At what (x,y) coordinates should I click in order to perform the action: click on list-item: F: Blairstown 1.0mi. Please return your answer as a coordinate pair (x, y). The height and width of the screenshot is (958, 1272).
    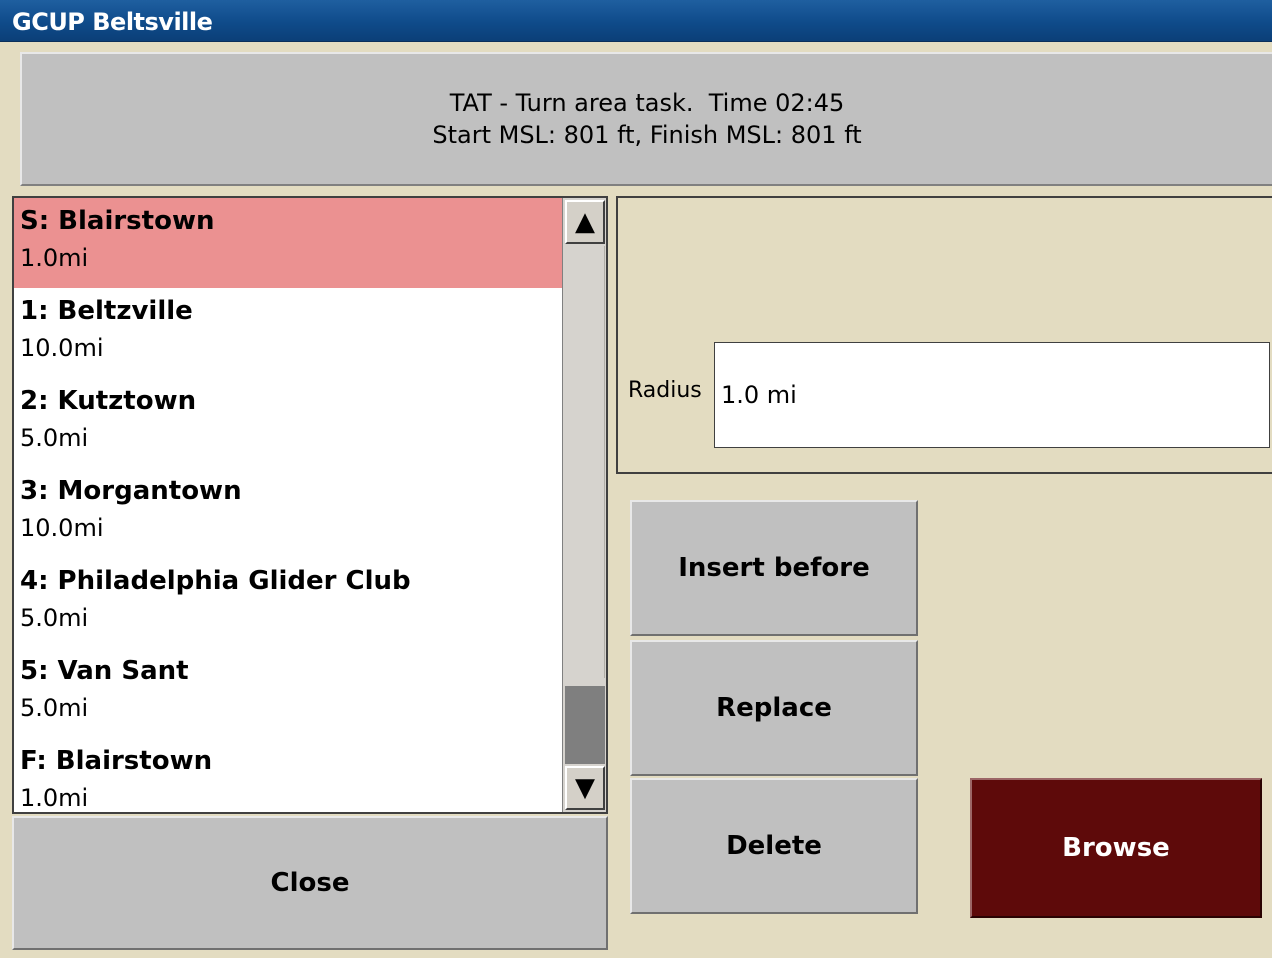
    Looking at the image, I should click on (289, 775).